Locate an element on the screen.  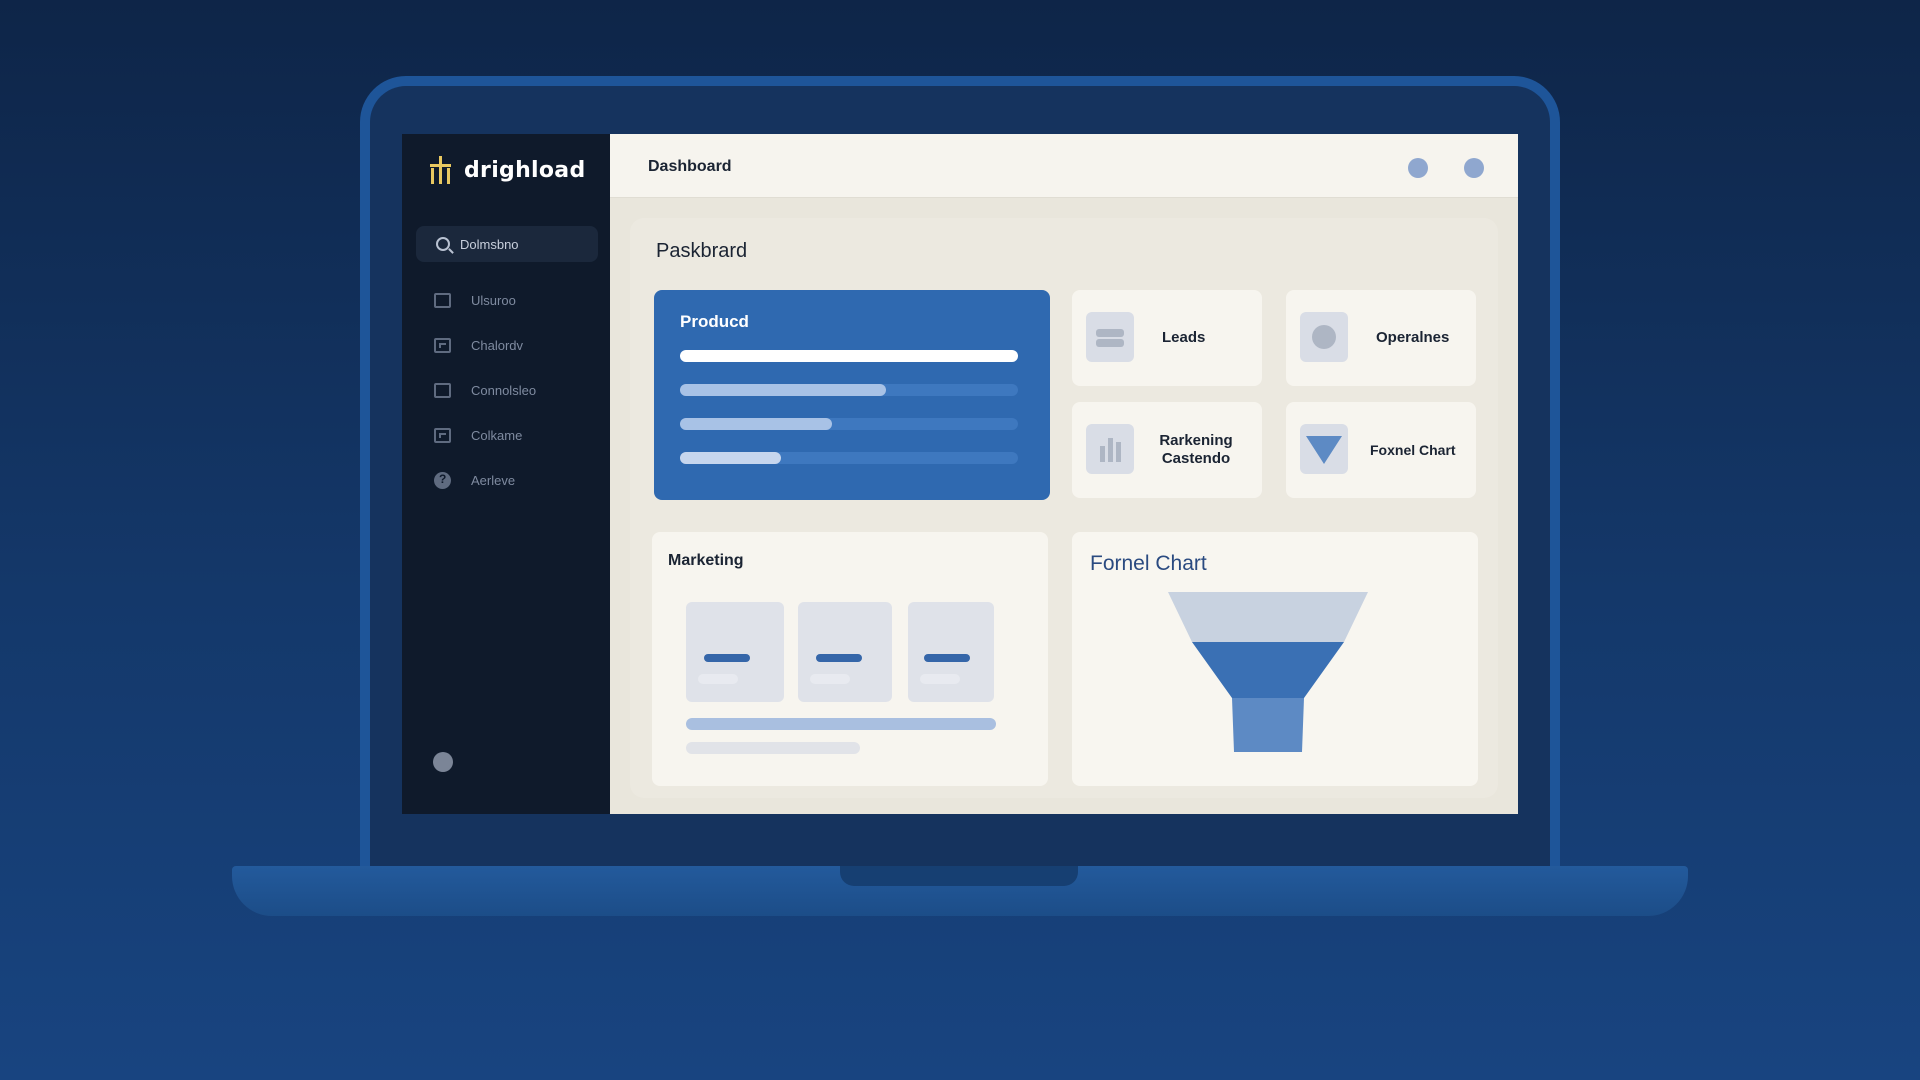
tile-label: Foxnel Chart is located at coordinates (1413, 450).